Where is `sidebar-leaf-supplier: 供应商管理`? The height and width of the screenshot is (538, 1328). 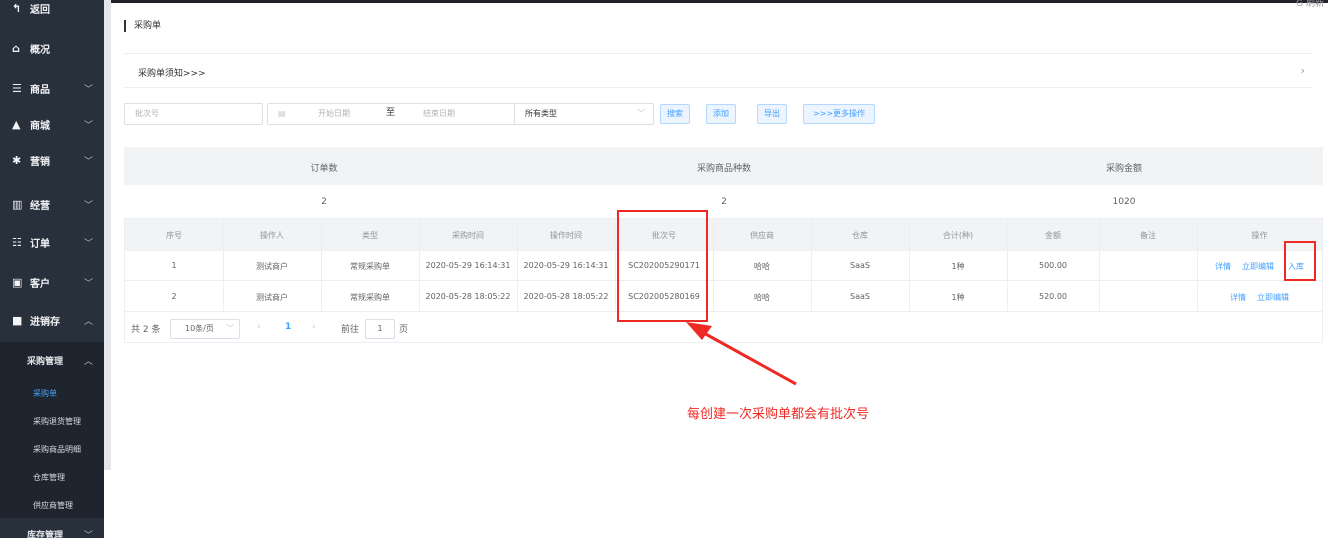 sidebar-leaf-supplier: 供应商管理 is located at coordinates (52, 505).